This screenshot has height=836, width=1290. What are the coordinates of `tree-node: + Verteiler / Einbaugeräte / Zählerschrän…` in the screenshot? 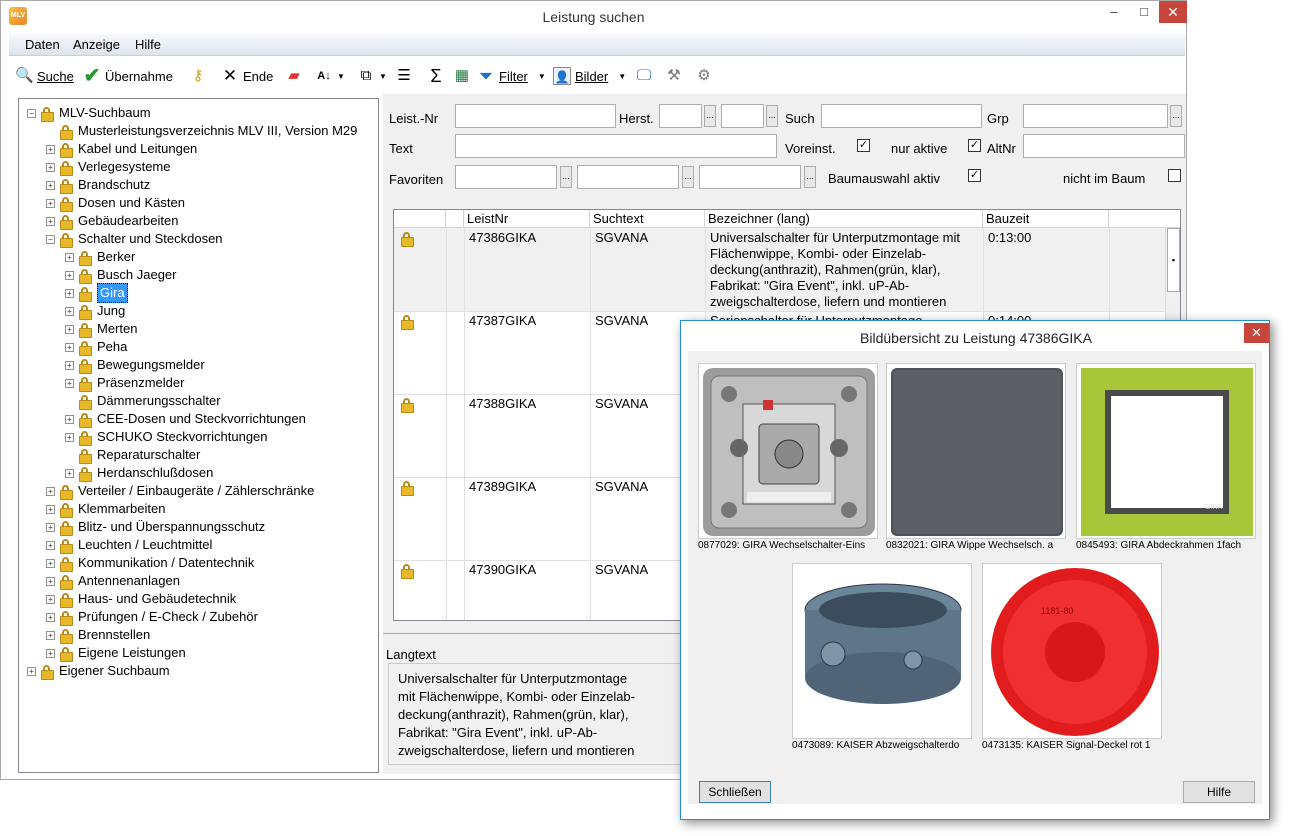 It's located at (180, 491).